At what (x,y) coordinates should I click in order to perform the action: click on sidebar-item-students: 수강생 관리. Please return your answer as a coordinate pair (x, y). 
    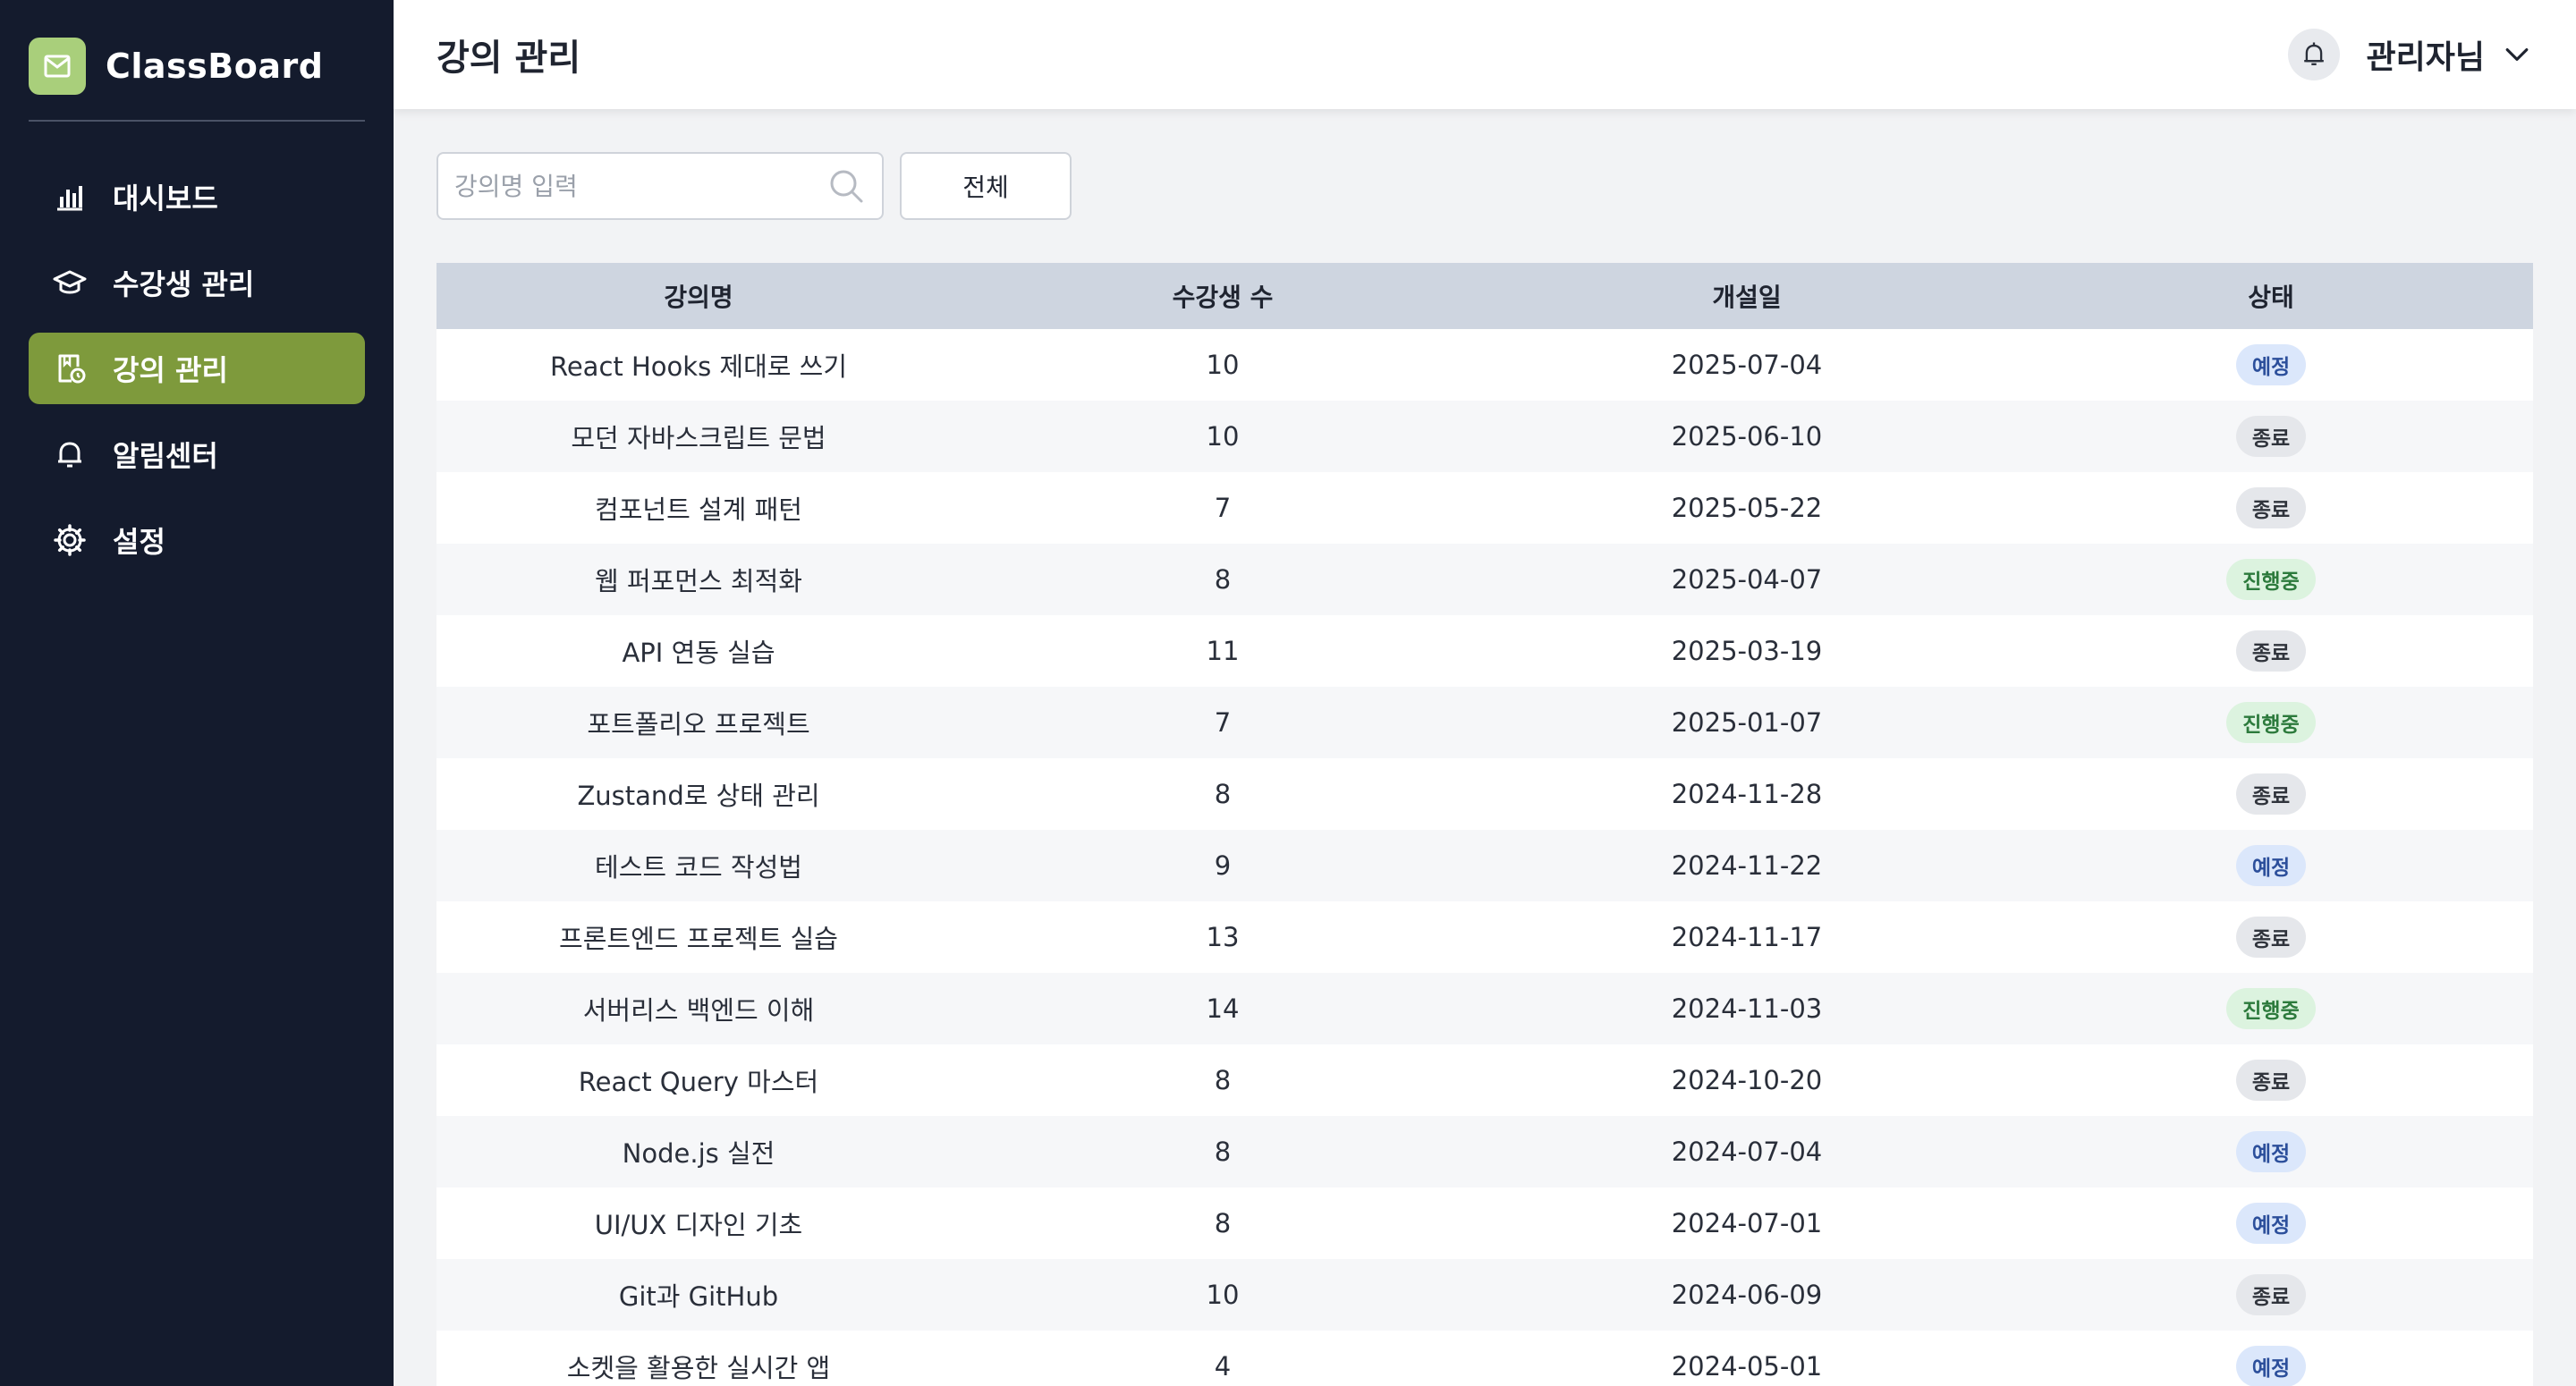
    Looking at the image, I should click on (197, 282).